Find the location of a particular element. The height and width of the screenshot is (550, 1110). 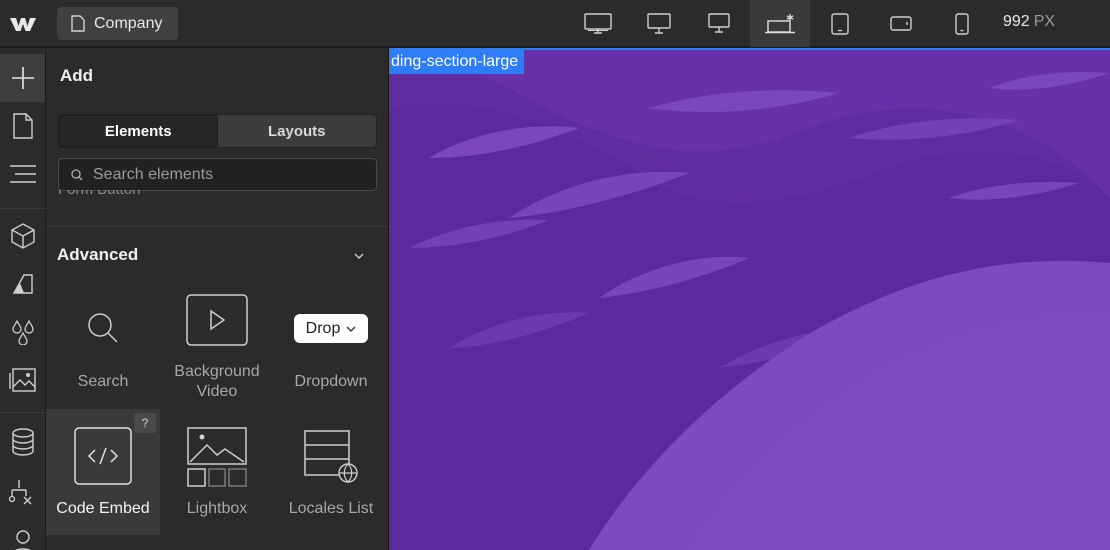

breakpoint-tablet is located at coordinates (840, 23).